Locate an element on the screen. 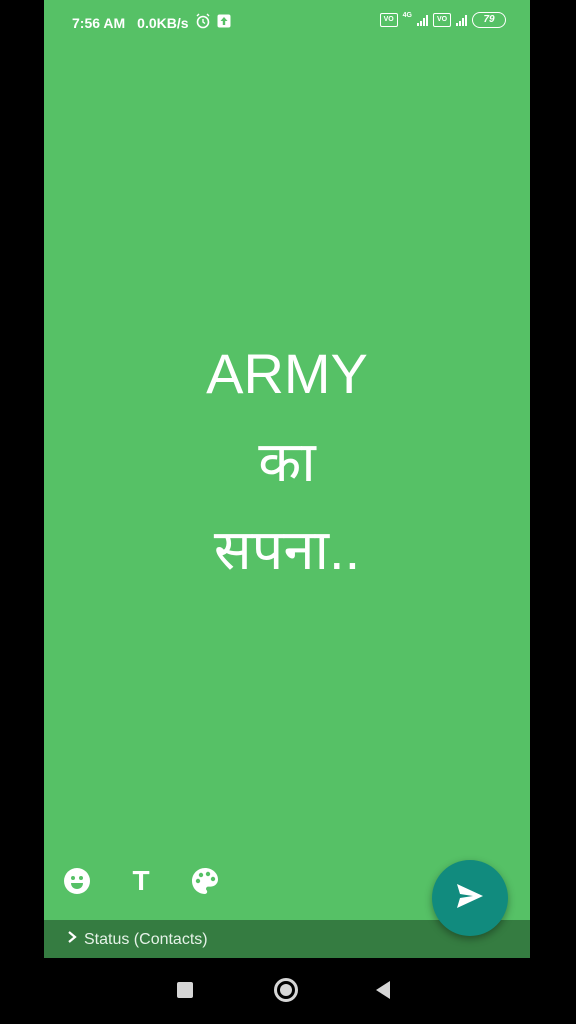  volte-icon-2: VO is located at coordinates (442, 20).